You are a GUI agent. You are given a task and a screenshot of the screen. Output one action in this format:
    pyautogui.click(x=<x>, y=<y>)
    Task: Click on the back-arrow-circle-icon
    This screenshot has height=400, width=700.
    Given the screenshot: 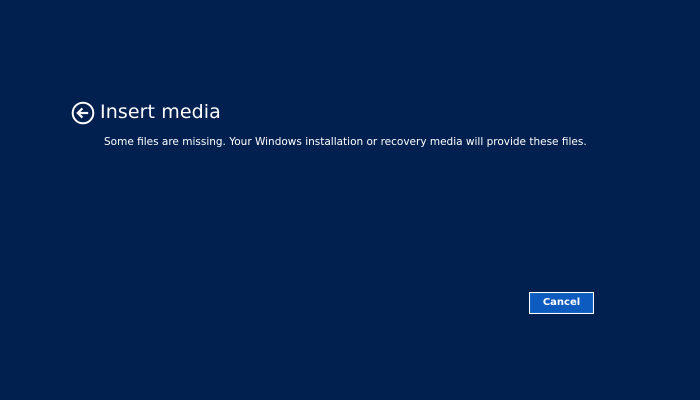 What is the action you would take?
    pyautogui.click(x=83, y=113)
    